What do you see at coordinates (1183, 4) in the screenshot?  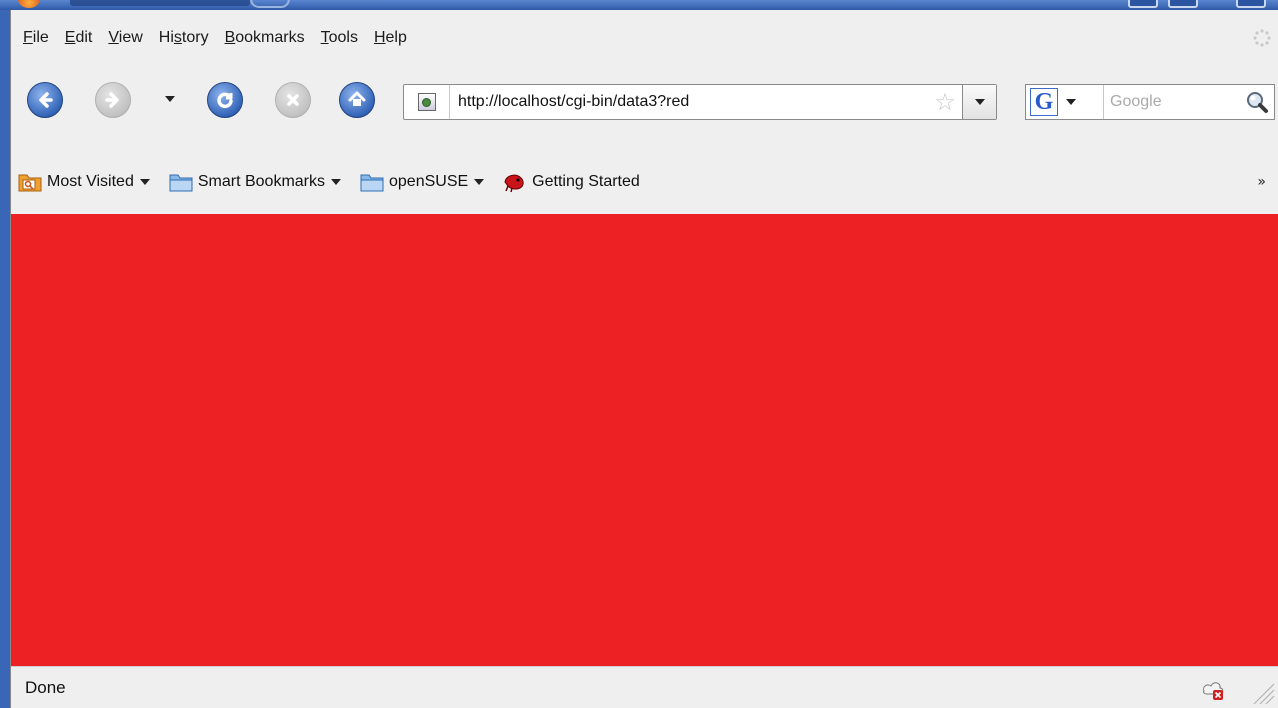 I see `maximize-button` at bounding box center [1183, 4].